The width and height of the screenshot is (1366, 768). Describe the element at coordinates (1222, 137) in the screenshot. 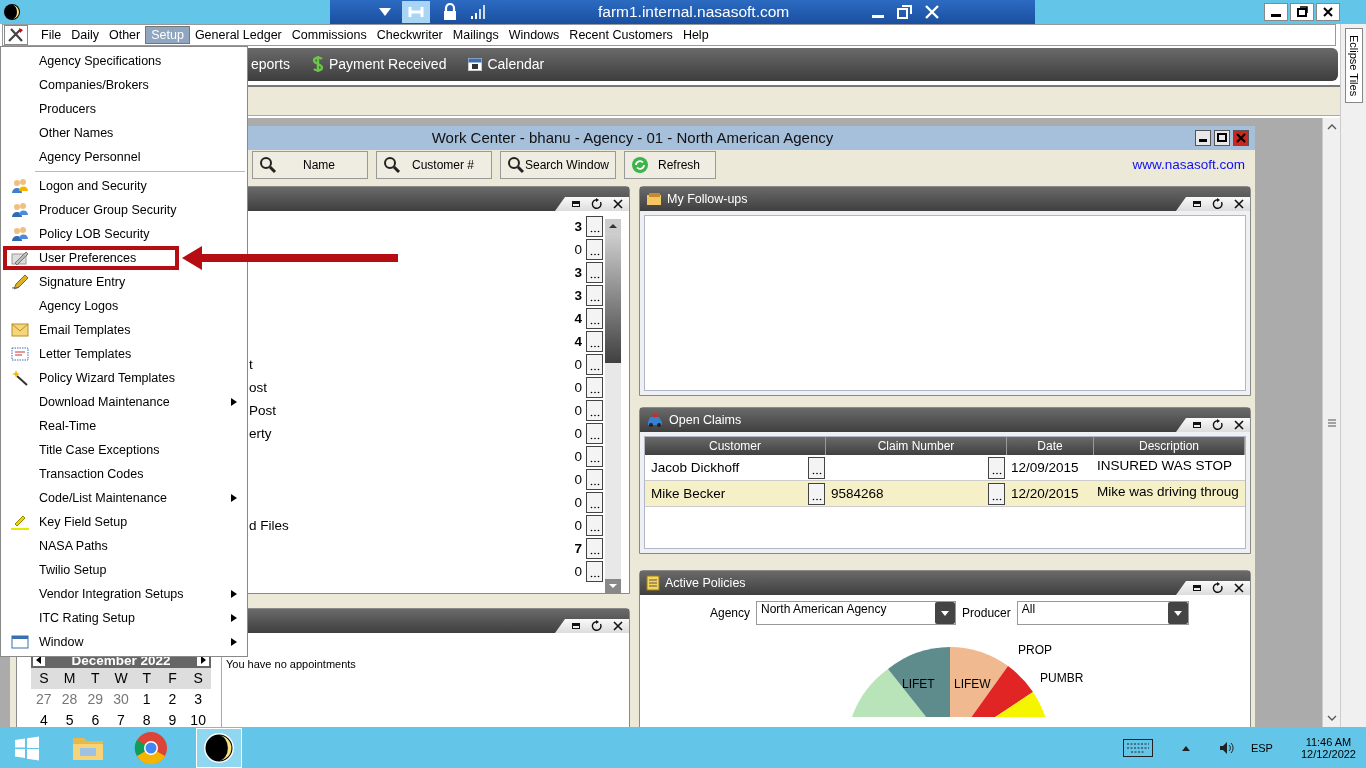

I see `maximize-button` at that location.